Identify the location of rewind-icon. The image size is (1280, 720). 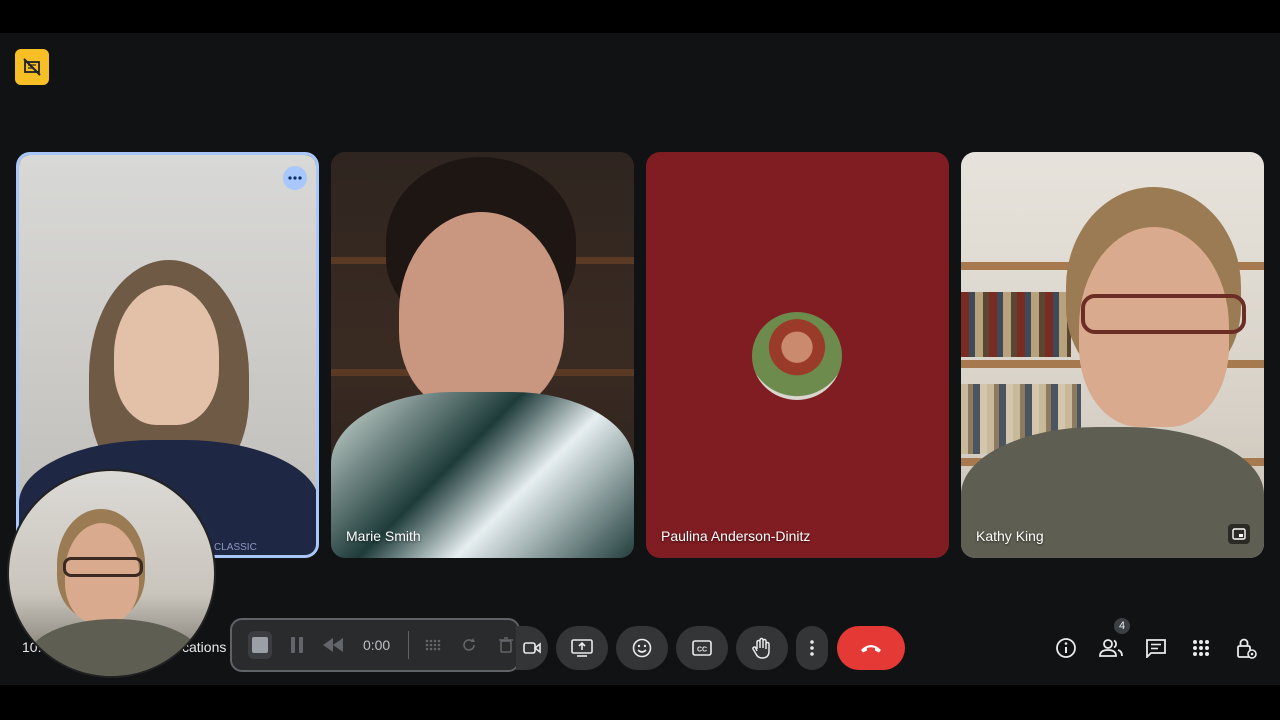
(333, 645).